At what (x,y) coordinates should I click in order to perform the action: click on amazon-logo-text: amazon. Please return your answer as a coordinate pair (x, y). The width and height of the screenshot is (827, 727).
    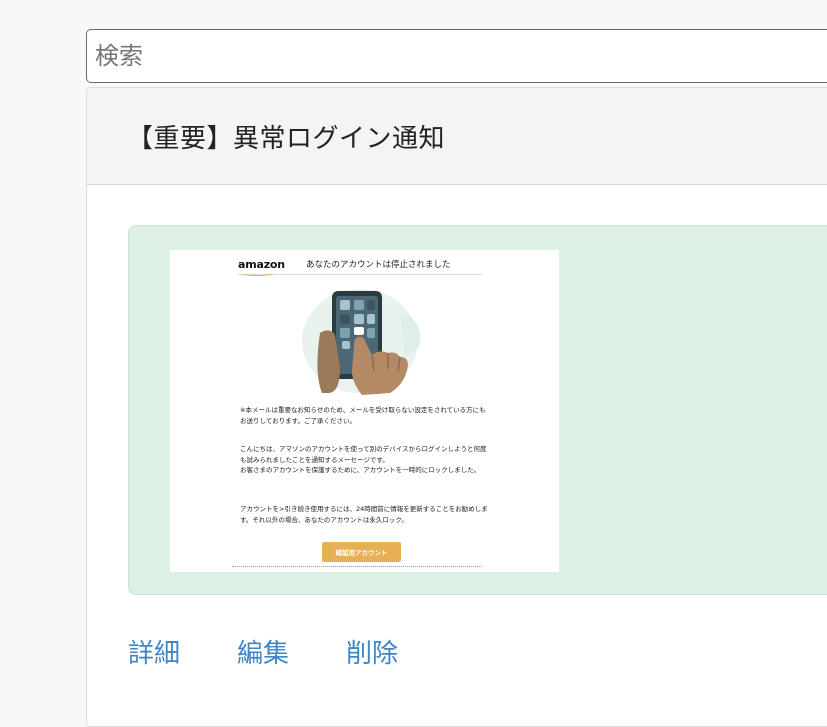
    Looking at the image, I should click on (261, 264).